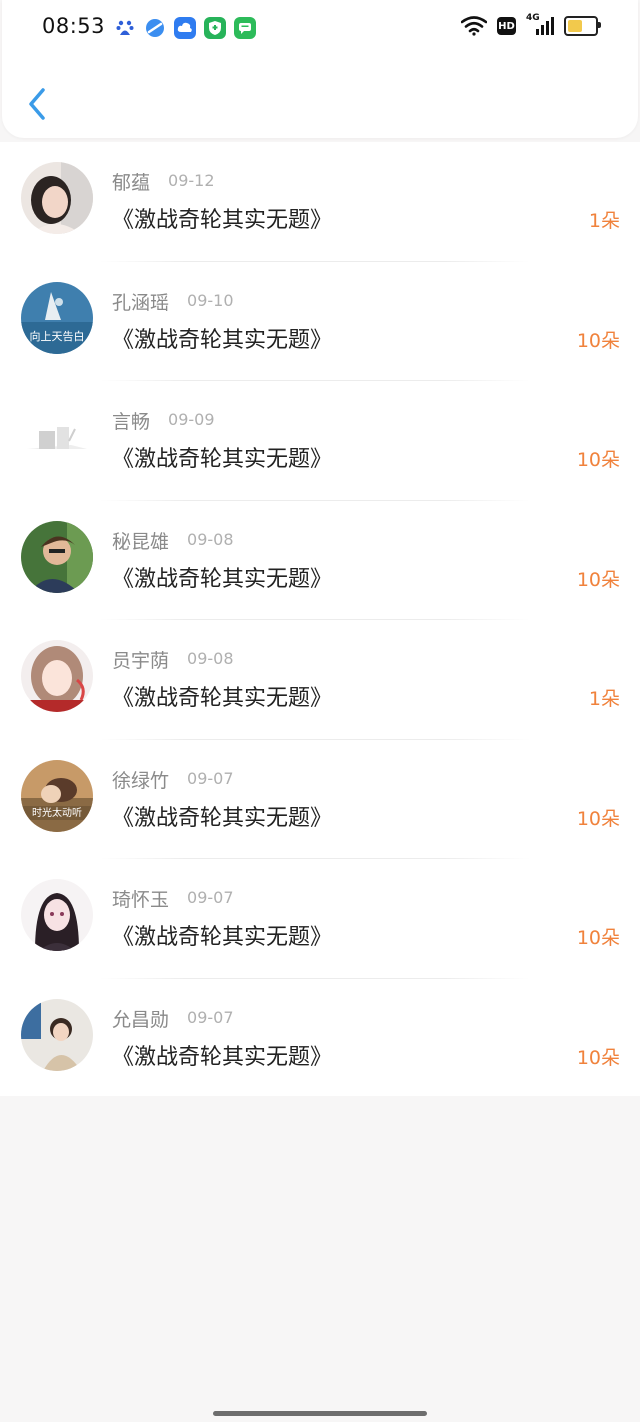 This screenshot has height=1422, width=640. What do you see at coordinates (210, 300) in the screenshot?
I see `record-date: 09-10` at bounding box center [210, 300].